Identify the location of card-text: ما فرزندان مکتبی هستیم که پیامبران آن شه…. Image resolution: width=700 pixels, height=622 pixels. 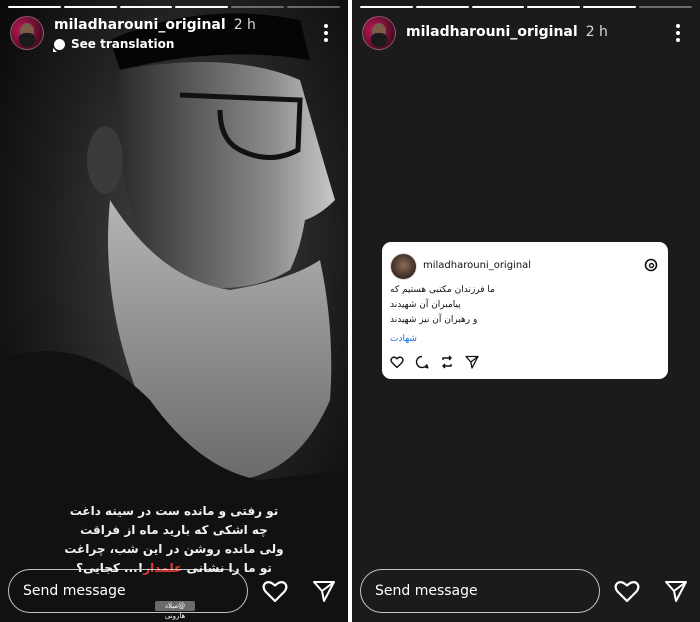
(500, 305).